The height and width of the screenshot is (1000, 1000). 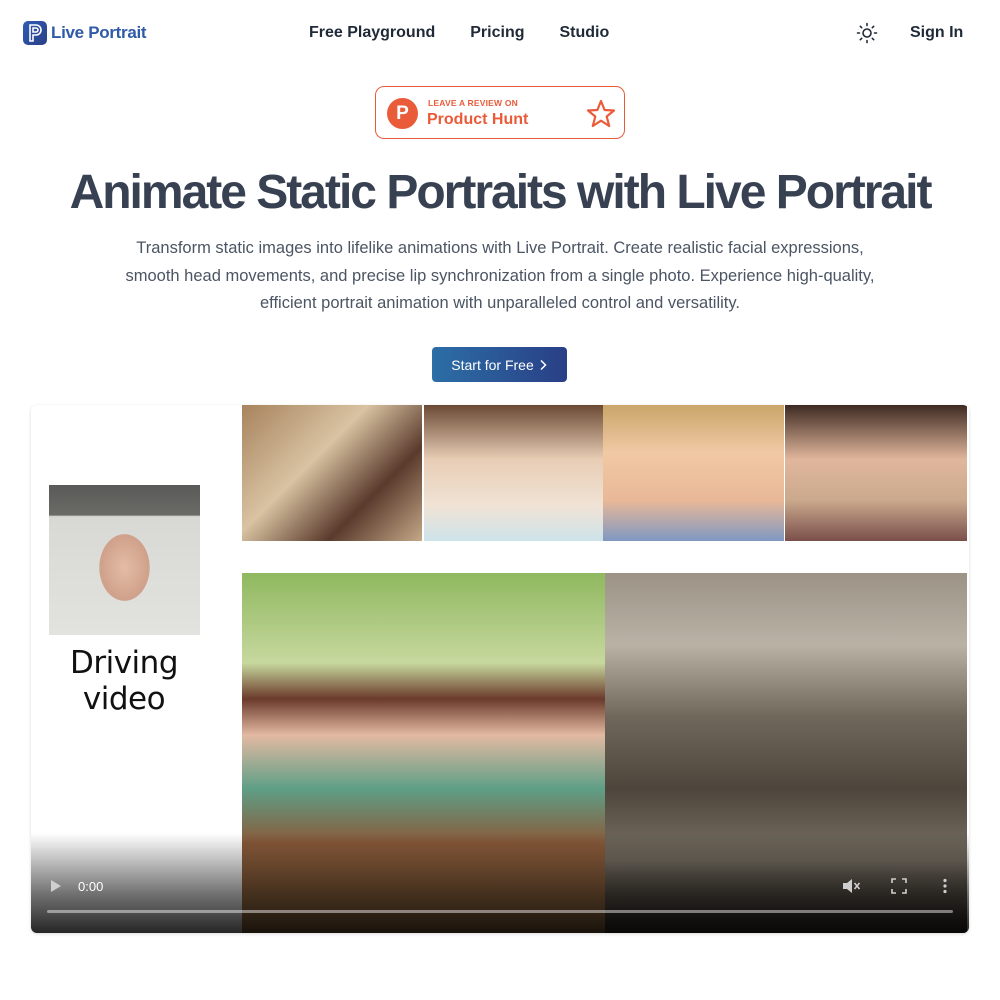 I want to click on cta-label: Start for Free, so click(x=492, y=364).